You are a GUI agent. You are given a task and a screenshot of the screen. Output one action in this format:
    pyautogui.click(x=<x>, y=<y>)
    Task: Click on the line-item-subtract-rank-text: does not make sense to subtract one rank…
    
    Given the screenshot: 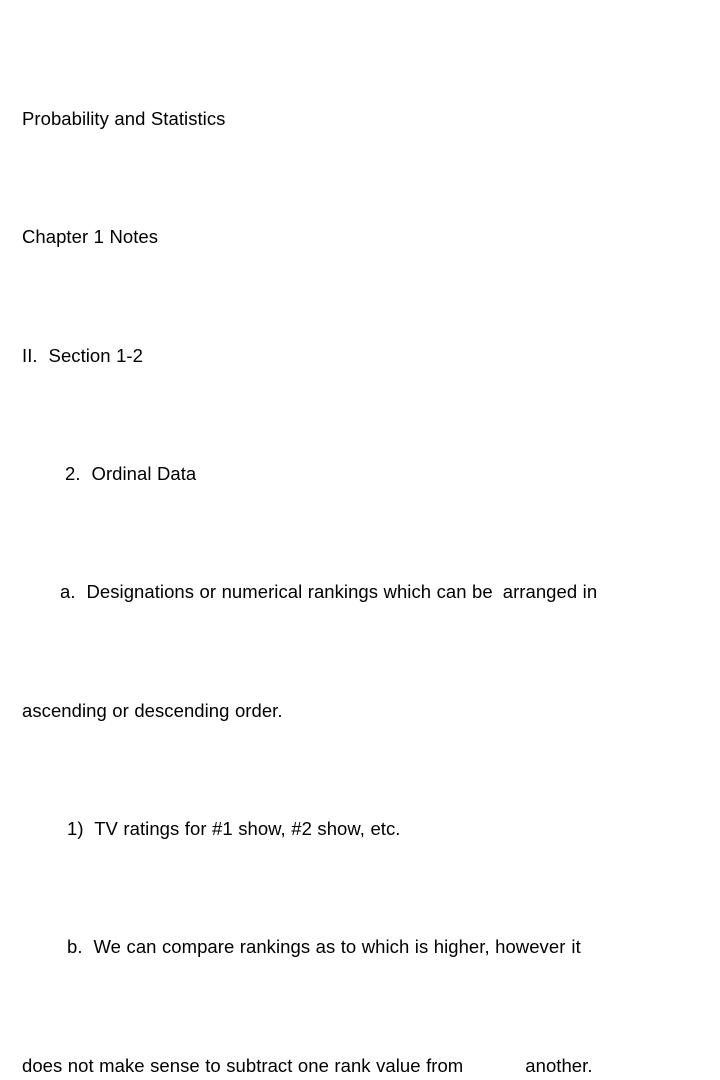 What is the action you would take?
    pyautogui.click(x=243, y=1065)
    